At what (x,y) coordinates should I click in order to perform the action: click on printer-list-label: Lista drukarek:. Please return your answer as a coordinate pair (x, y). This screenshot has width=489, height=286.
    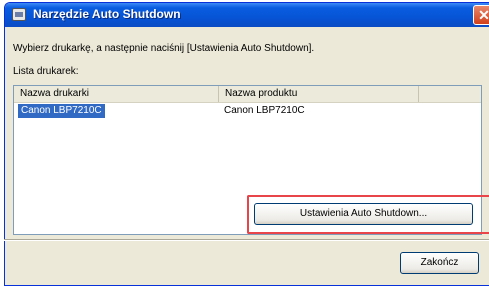
    Looking at the image, I should click on (46, 71).